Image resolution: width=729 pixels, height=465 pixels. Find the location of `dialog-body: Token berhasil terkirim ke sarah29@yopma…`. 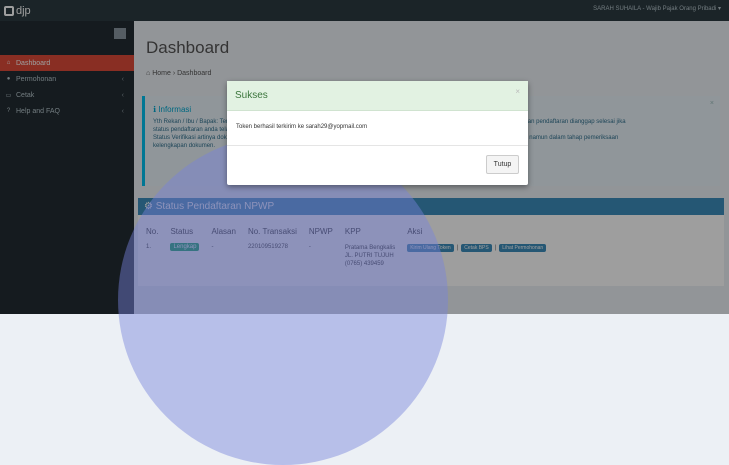

dialog-body: Token berhasil terkirim ke sarah29@yopma… is located at coordinates (377, 128).